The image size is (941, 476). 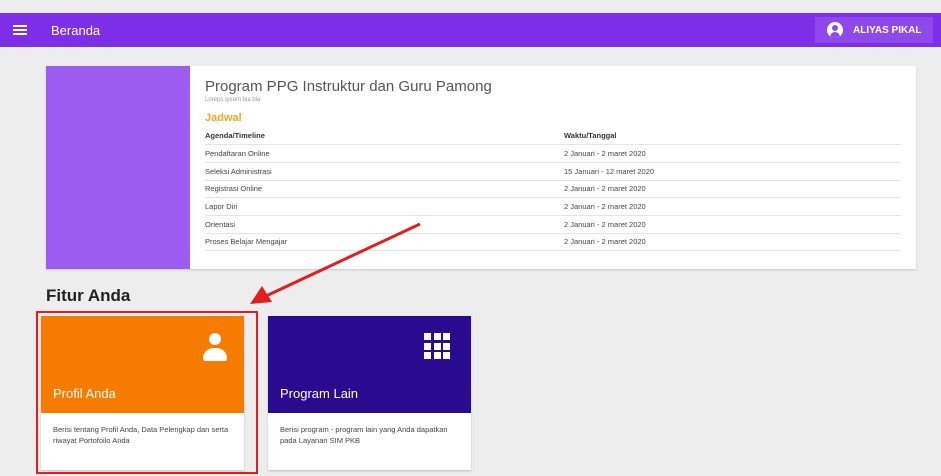 What do you see at coordinates (384, 153) in the screenshot?
I see `agenda-cell: Pendaftaran Online` at bounding box center [384, 153].